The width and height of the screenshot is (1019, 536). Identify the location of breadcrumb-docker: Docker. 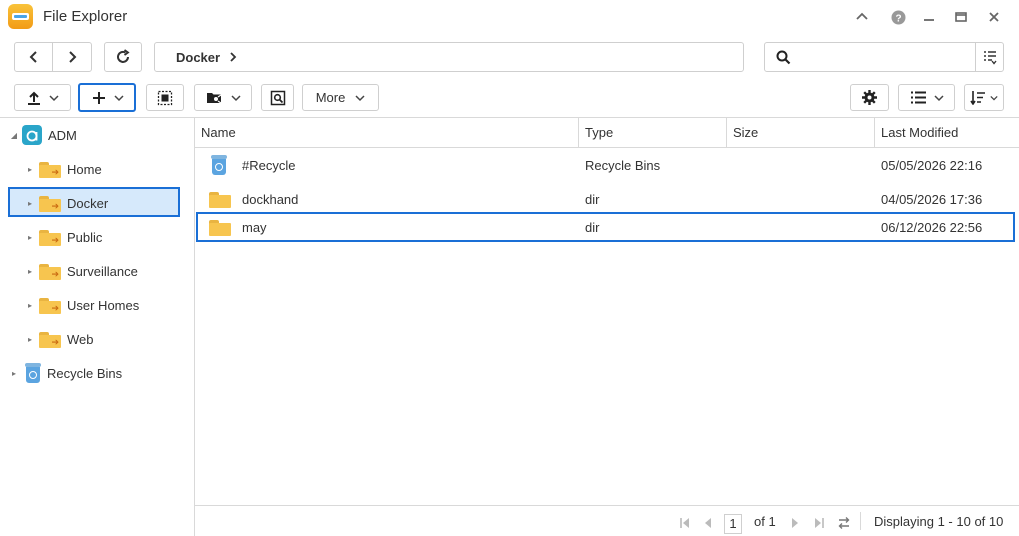
(198, 57).